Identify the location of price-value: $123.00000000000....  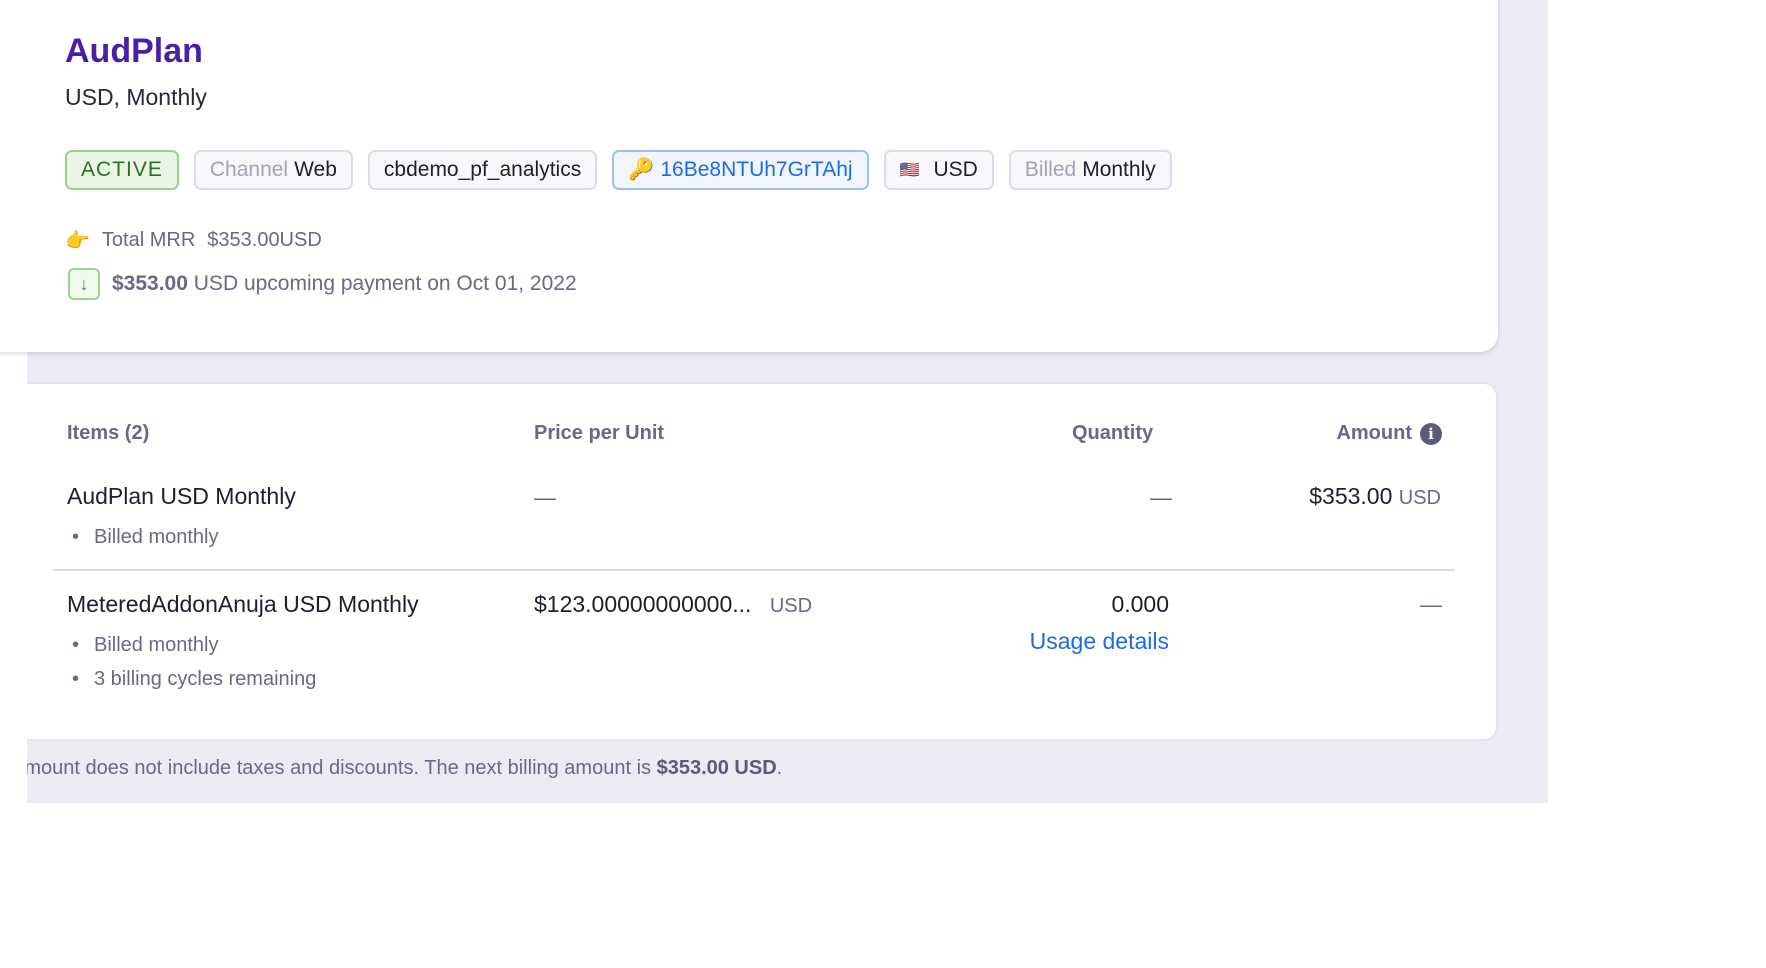
(643, 604).